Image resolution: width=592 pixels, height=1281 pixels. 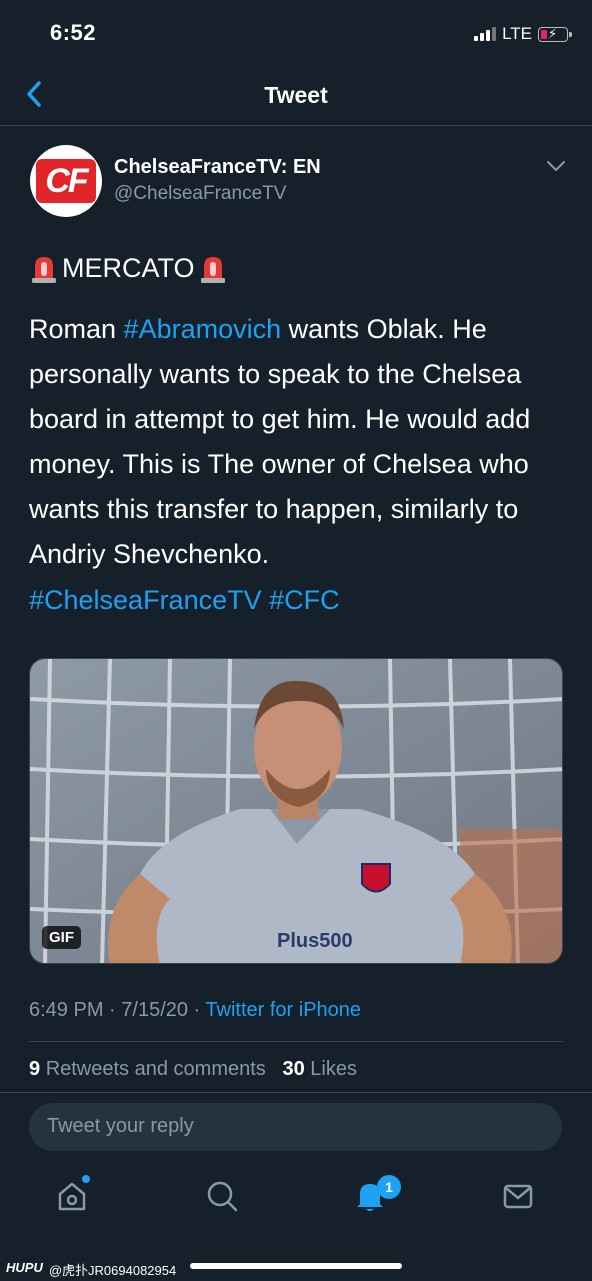 What do you see at coordinates (518, 1196) in the screenshot?
I see `mail-icon` at bounding box center [518, 1196].